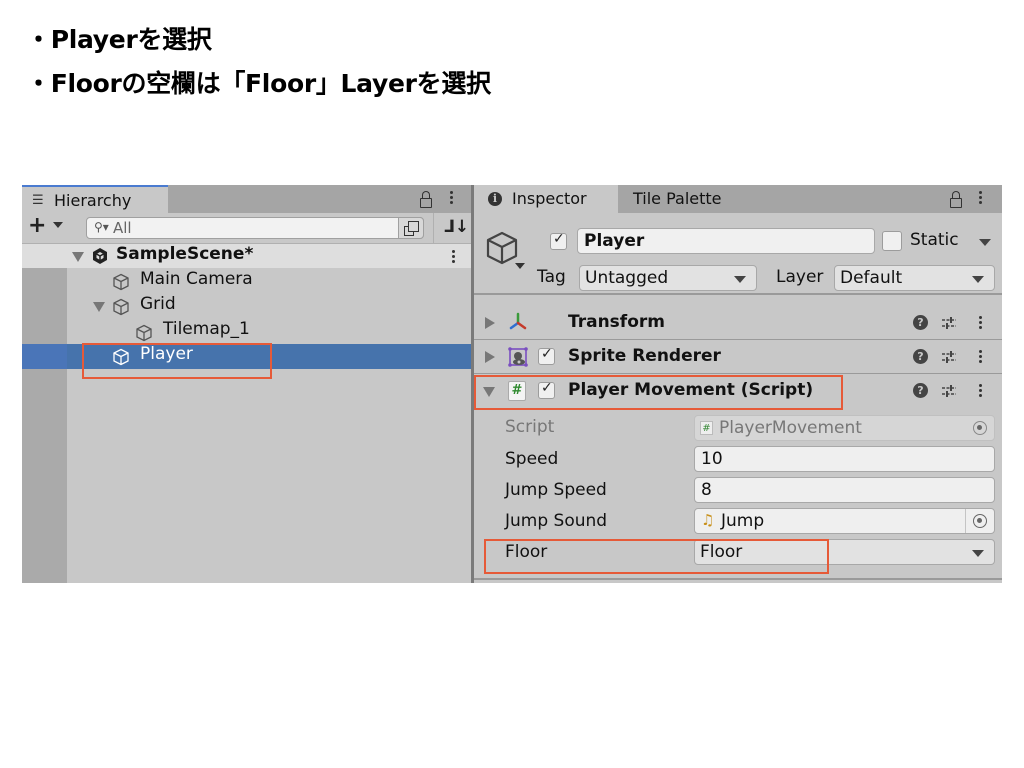 The height and width of the screenshot is (768, 1024). What do you see at coordinates (871, 278) in the screenshot?
I see `layer-value: Default` at bounding box center [871, 278].